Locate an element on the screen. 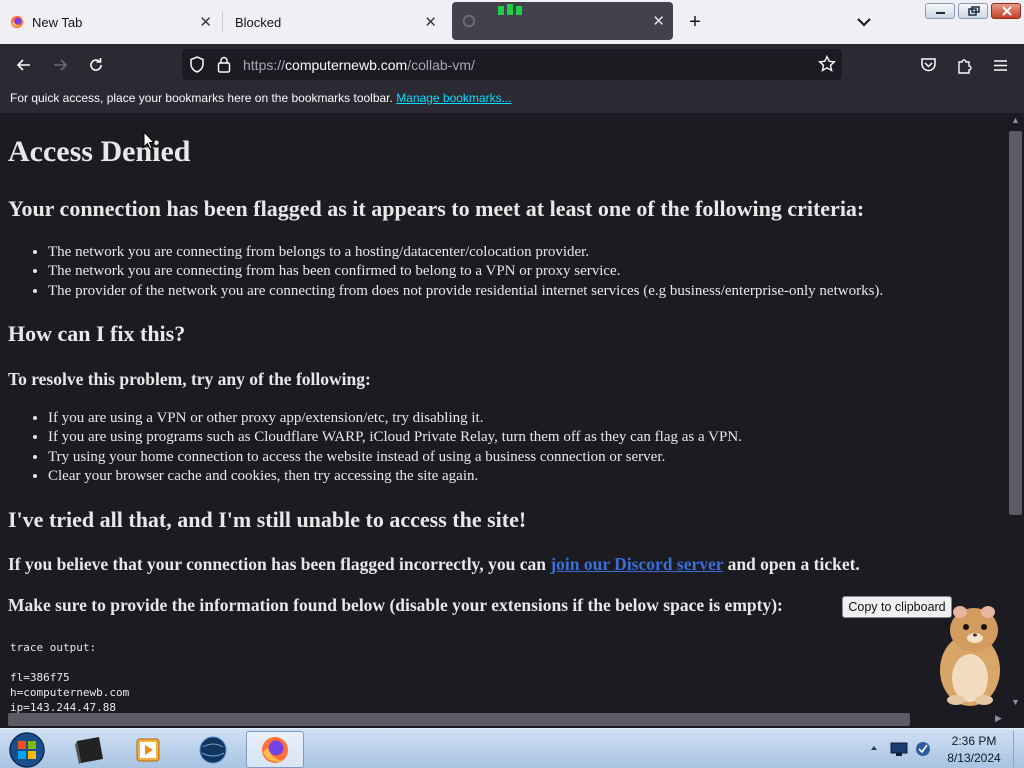 The image size is (1024, 768). start-button is located at coordinates (27, 749).